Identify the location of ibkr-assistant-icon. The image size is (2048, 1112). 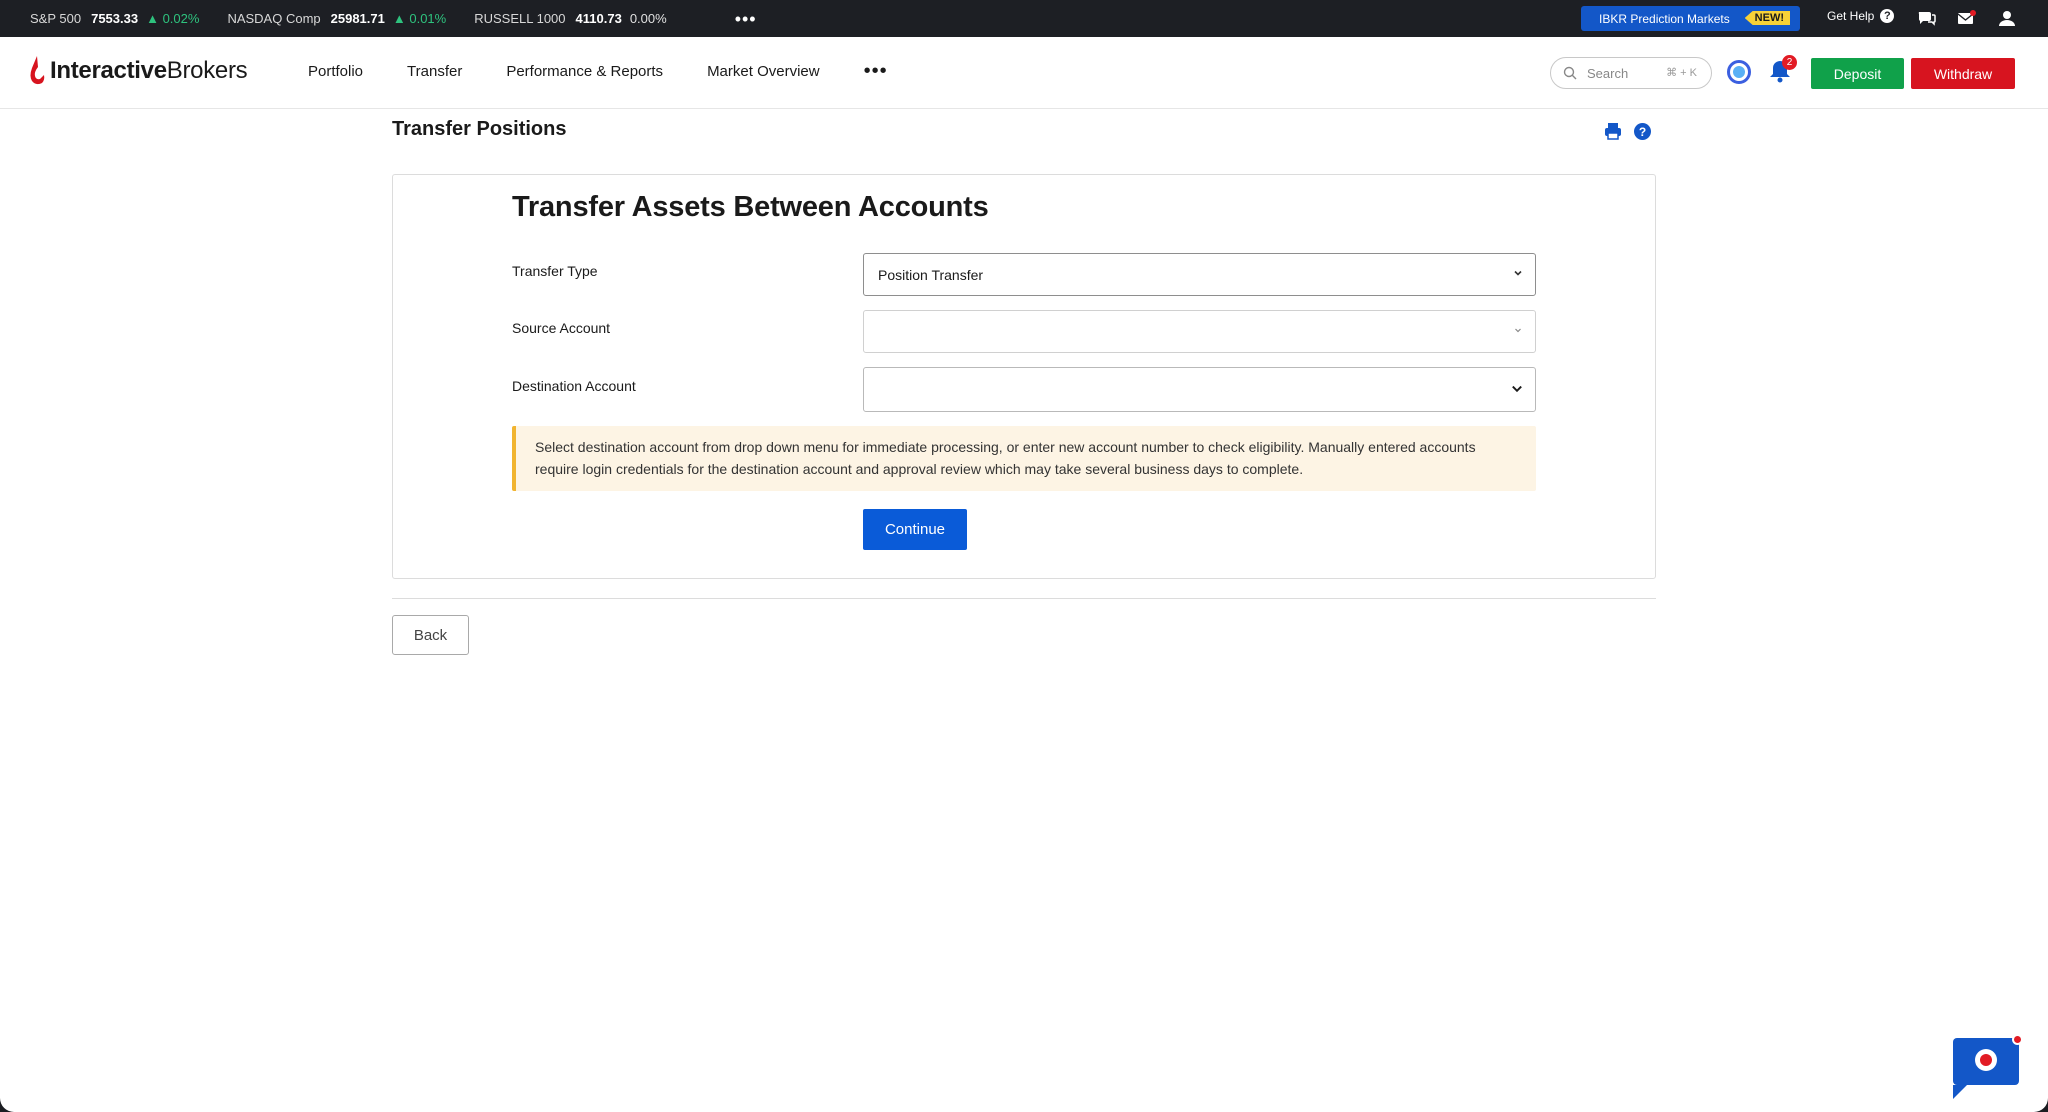
(1739, 72).